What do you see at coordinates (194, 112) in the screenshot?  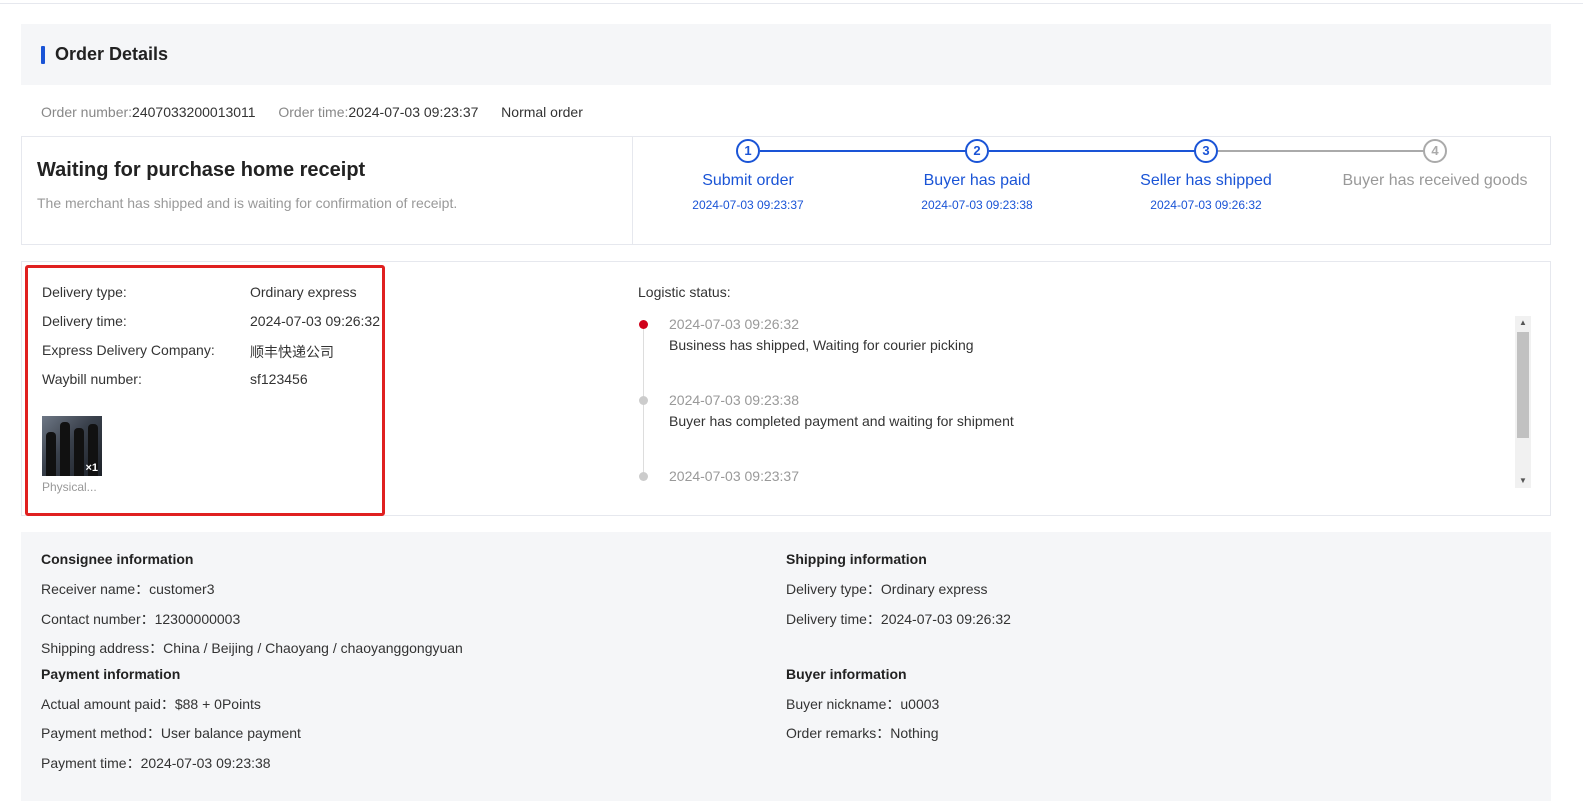 I see `order-number-value: 2407033200013011` at bounding box center [194, 112].